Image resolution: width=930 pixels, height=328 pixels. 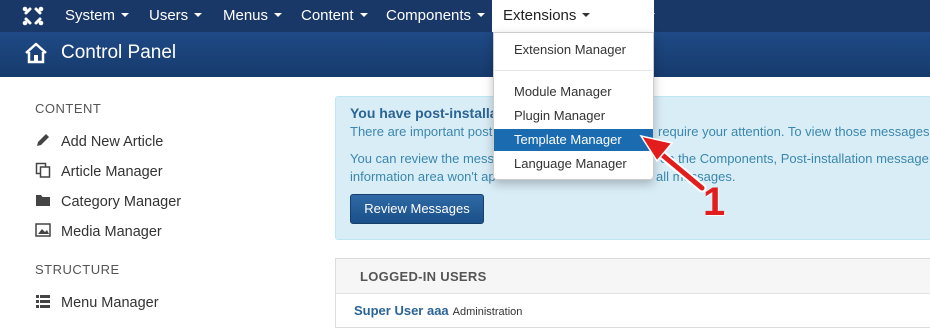 I want to click on annotation-arrow-icon, so click(x=673, y=163).